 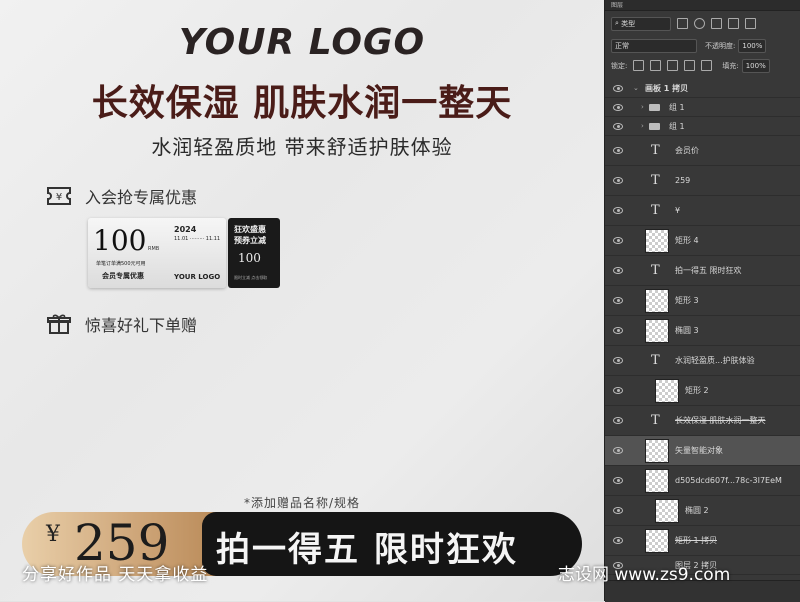 I want to click on layer-row: 椭圆 3, so click(x=702, y=331).